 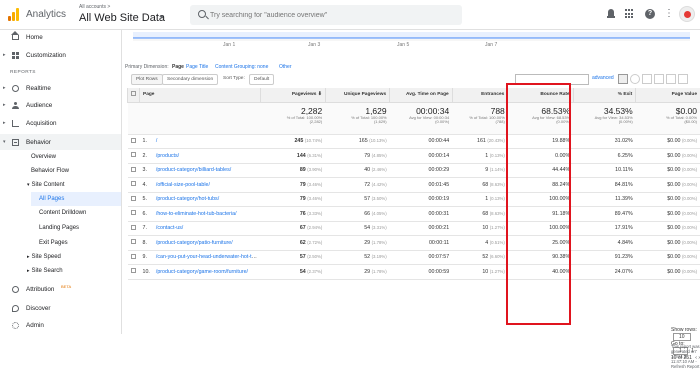 What do you see at coordinates (659, 79) in the screenshot?
I see `comparison-view-icon` at bounding box center [659, 79].